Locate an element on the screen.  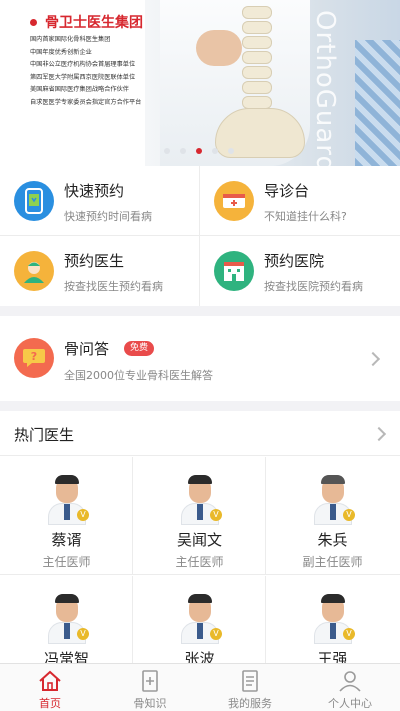
qa-subtitle: 全国2000位专业骨科医生解答 is located at coordinates (138, 375).